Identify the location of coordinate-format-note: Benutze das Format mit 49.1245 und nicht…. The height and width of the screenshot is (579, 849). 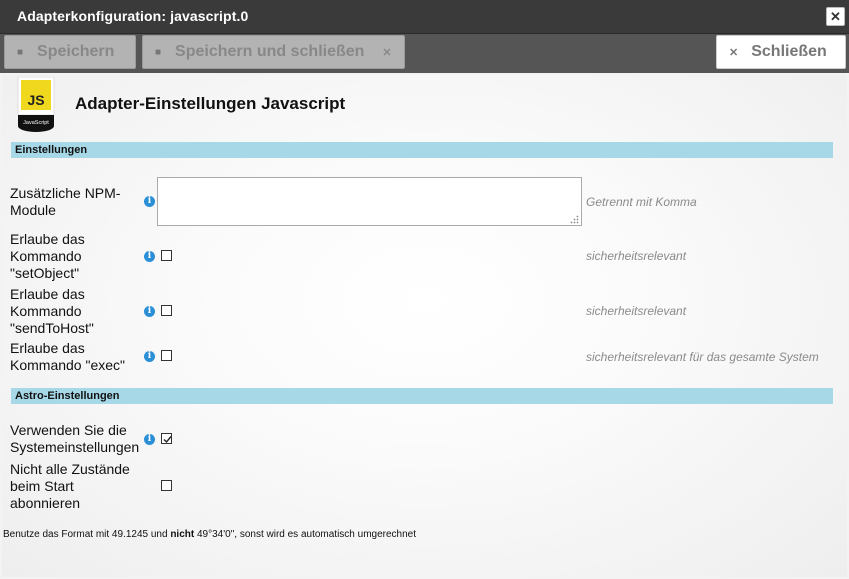
(209, 534).